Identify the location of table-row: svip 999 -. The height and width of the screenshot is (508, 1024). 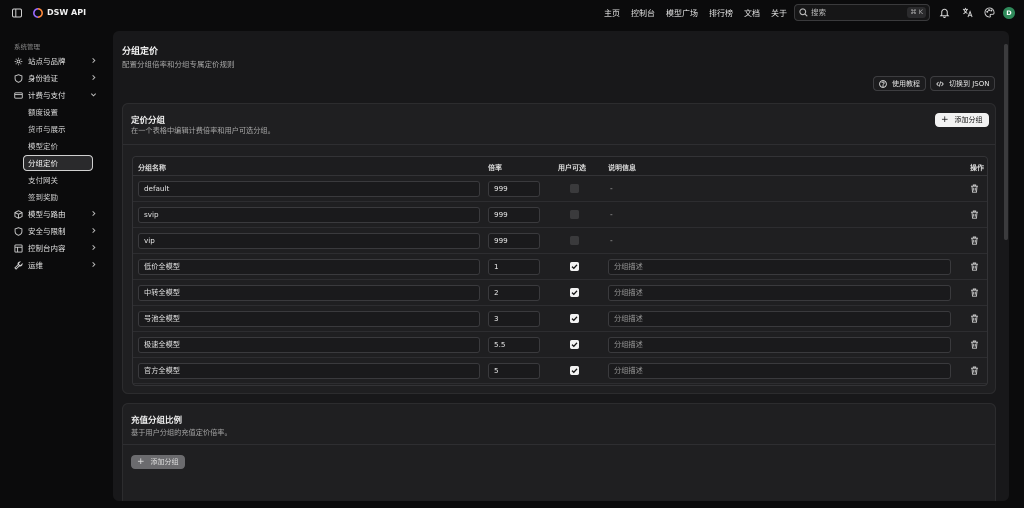
(560, 215).